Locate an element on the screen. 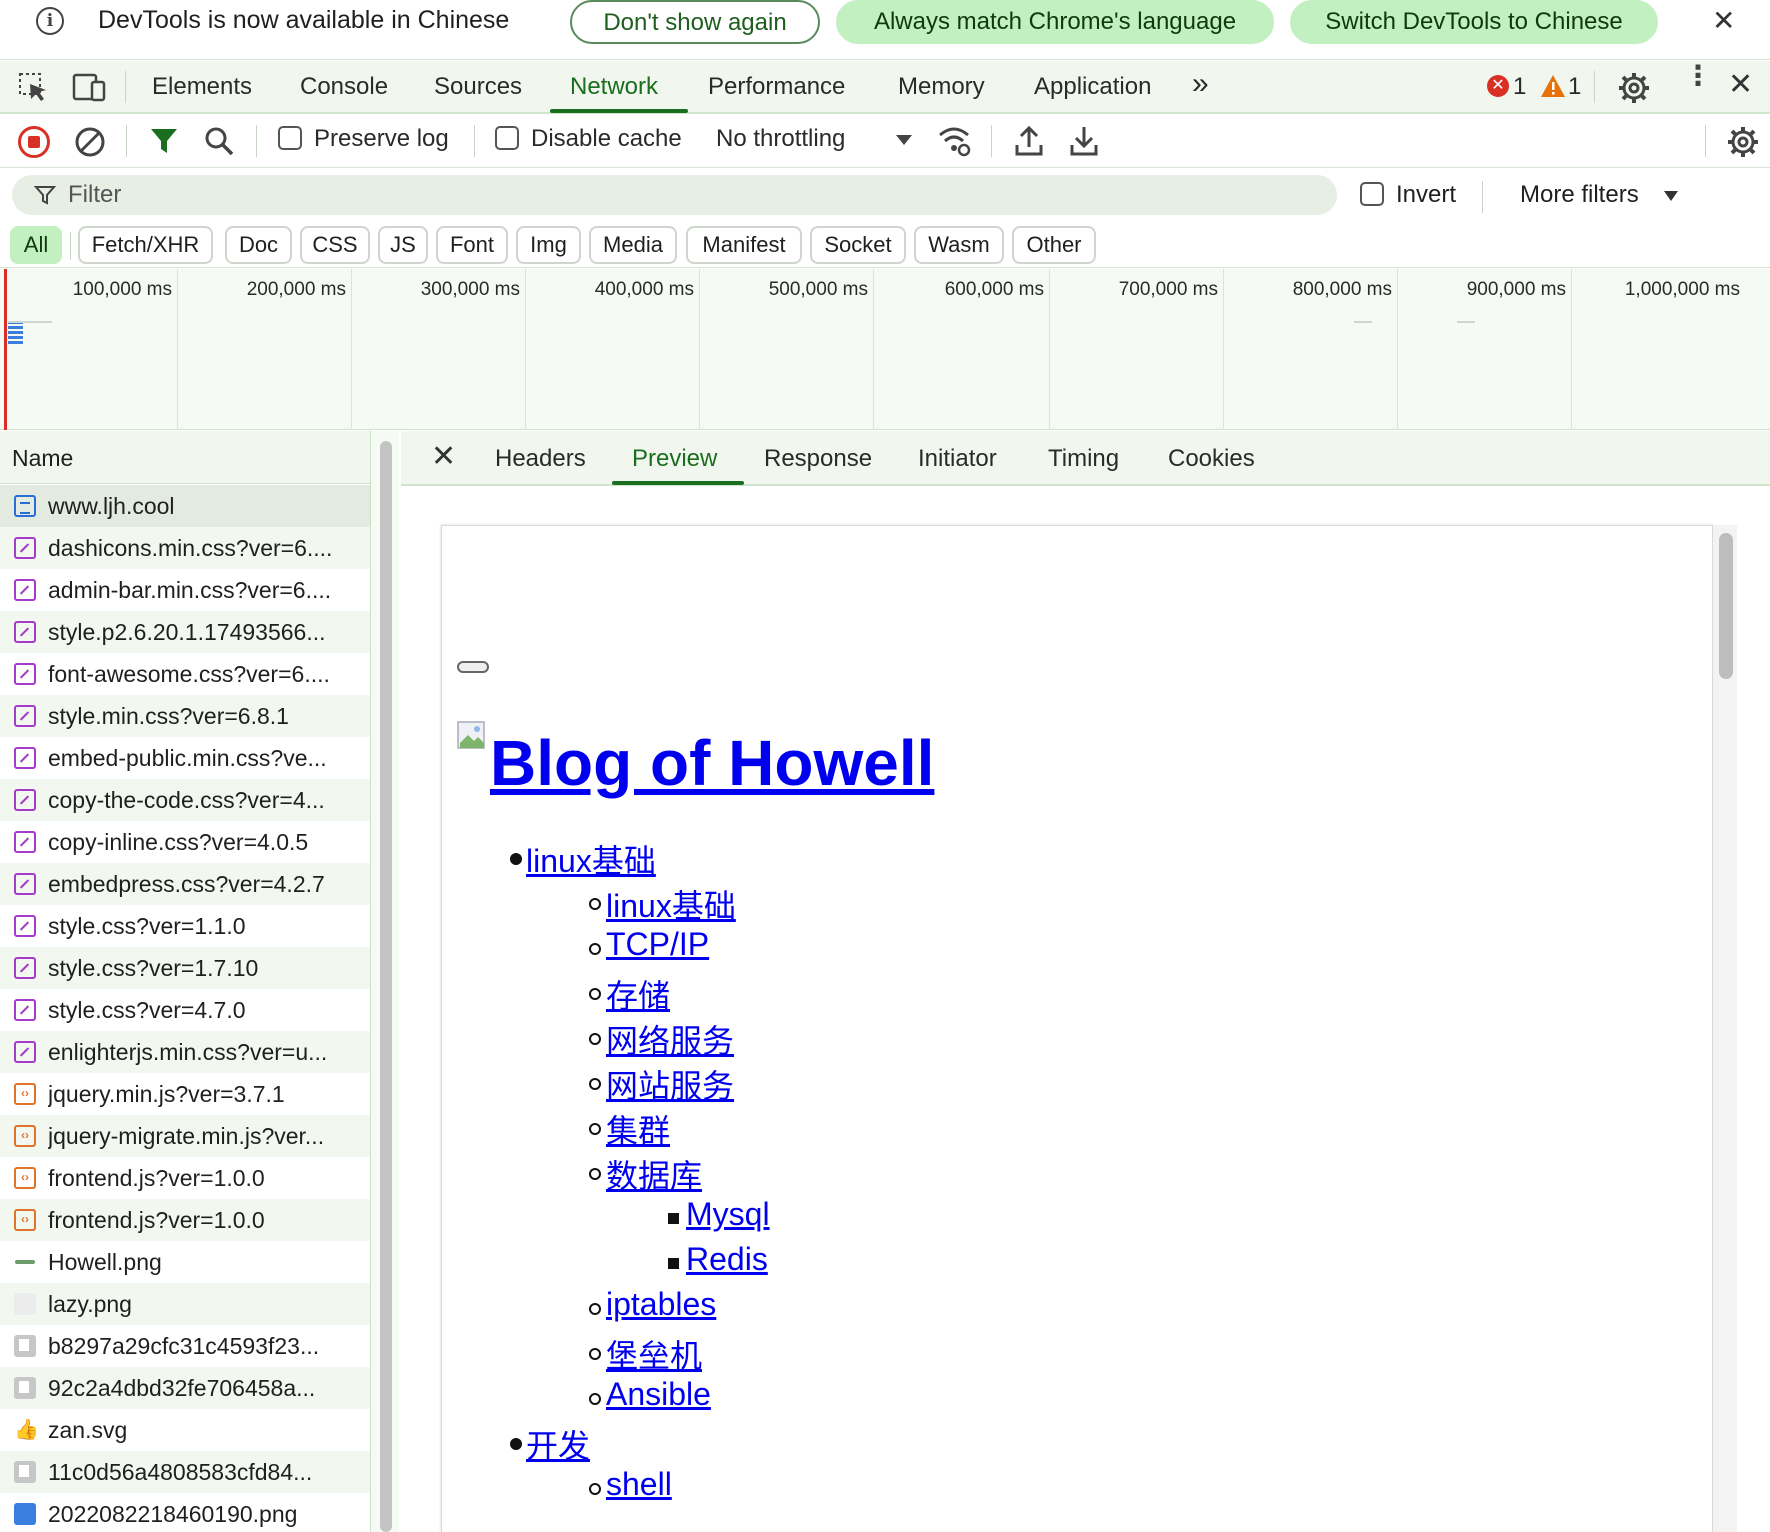 The image size is (1770, 1532). chevron-down-icon is located at coordinates (904, 140).